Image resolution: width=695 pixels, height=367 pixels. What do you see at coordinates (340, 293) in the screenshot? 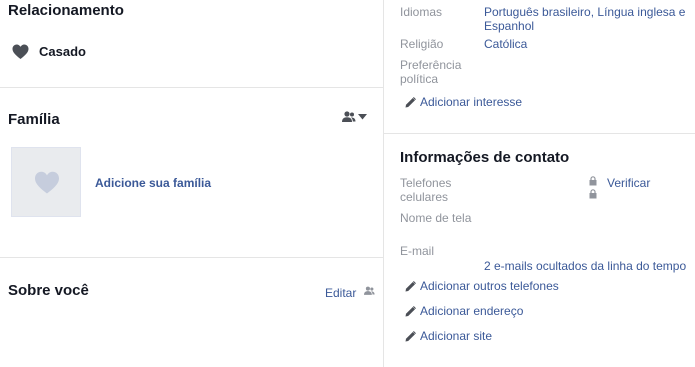
I see `edit-about-button: Editar` at bounding box center [340, 293].